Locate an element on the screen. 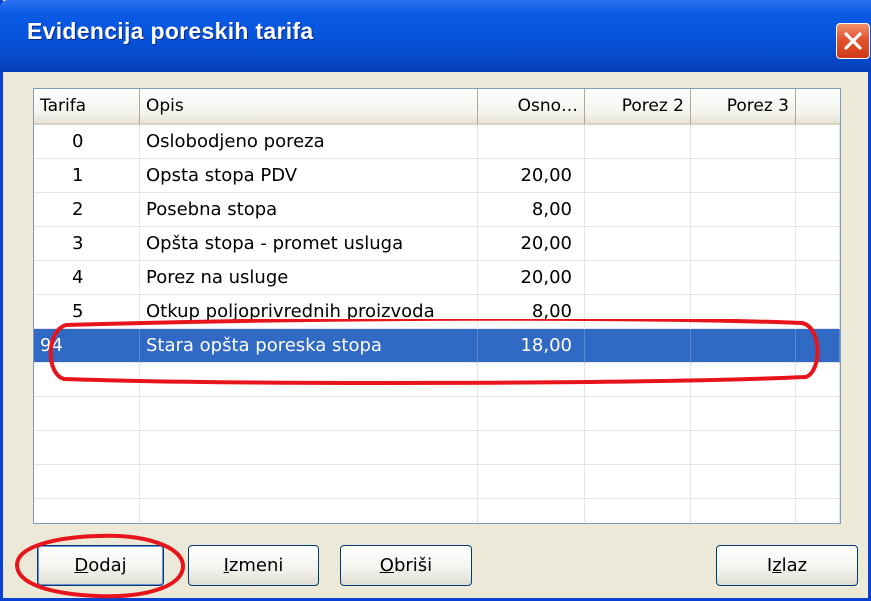 This screenshot has height=601, width=871. add-button: Dodaj is located at coordinates (100, 565).